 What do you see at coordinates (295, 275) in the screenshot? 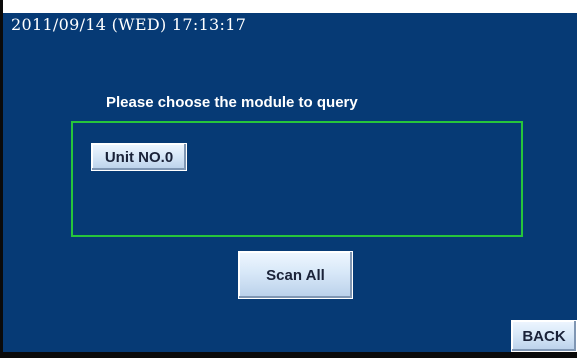
I see `scan-all-button: Scan All` at bounding box center [295, 275].